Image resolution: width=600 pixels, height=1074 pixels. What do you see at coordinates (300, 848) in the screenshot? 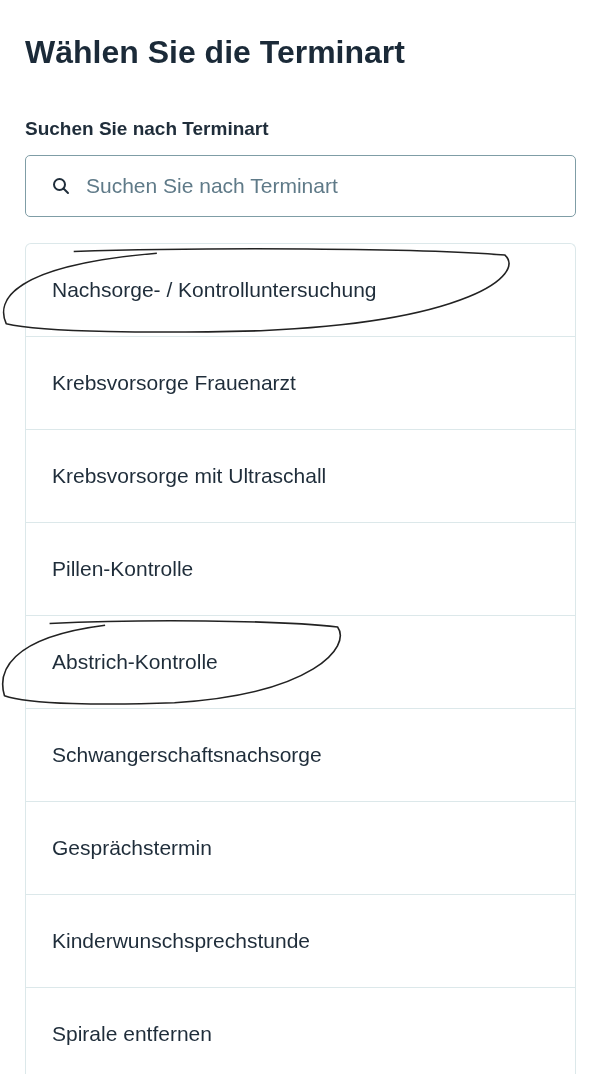
I see `list-item: Gesprächstermin` at bounding box center [300, 848].